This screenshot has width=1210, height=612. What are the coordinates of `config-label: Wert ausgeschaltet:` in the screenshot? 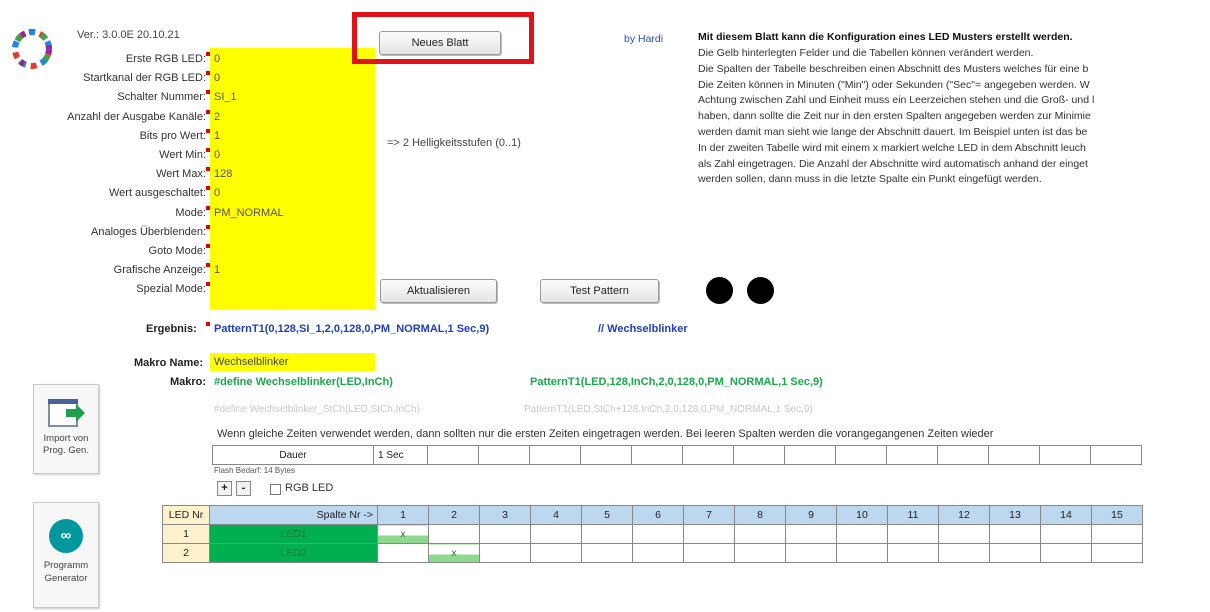 It's located at (157, 193).